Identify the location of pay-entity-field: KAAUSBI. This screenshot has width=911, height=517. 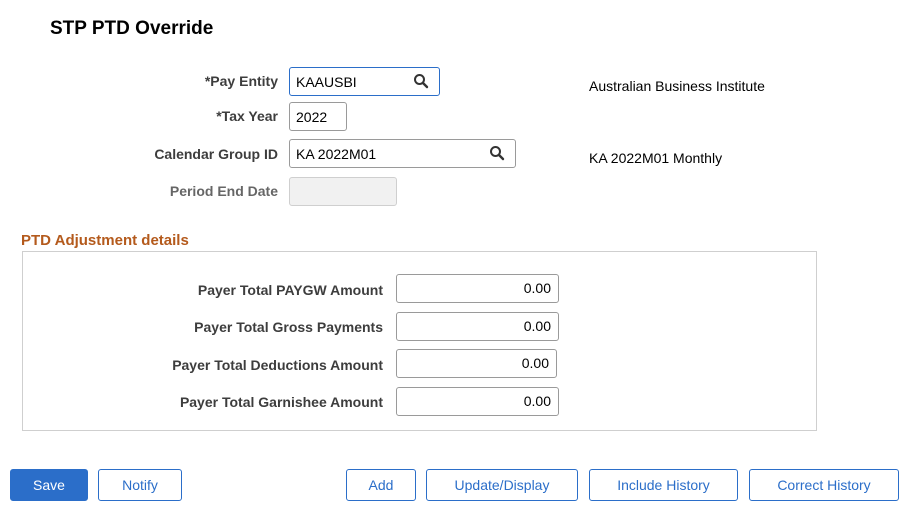
(364, 81).